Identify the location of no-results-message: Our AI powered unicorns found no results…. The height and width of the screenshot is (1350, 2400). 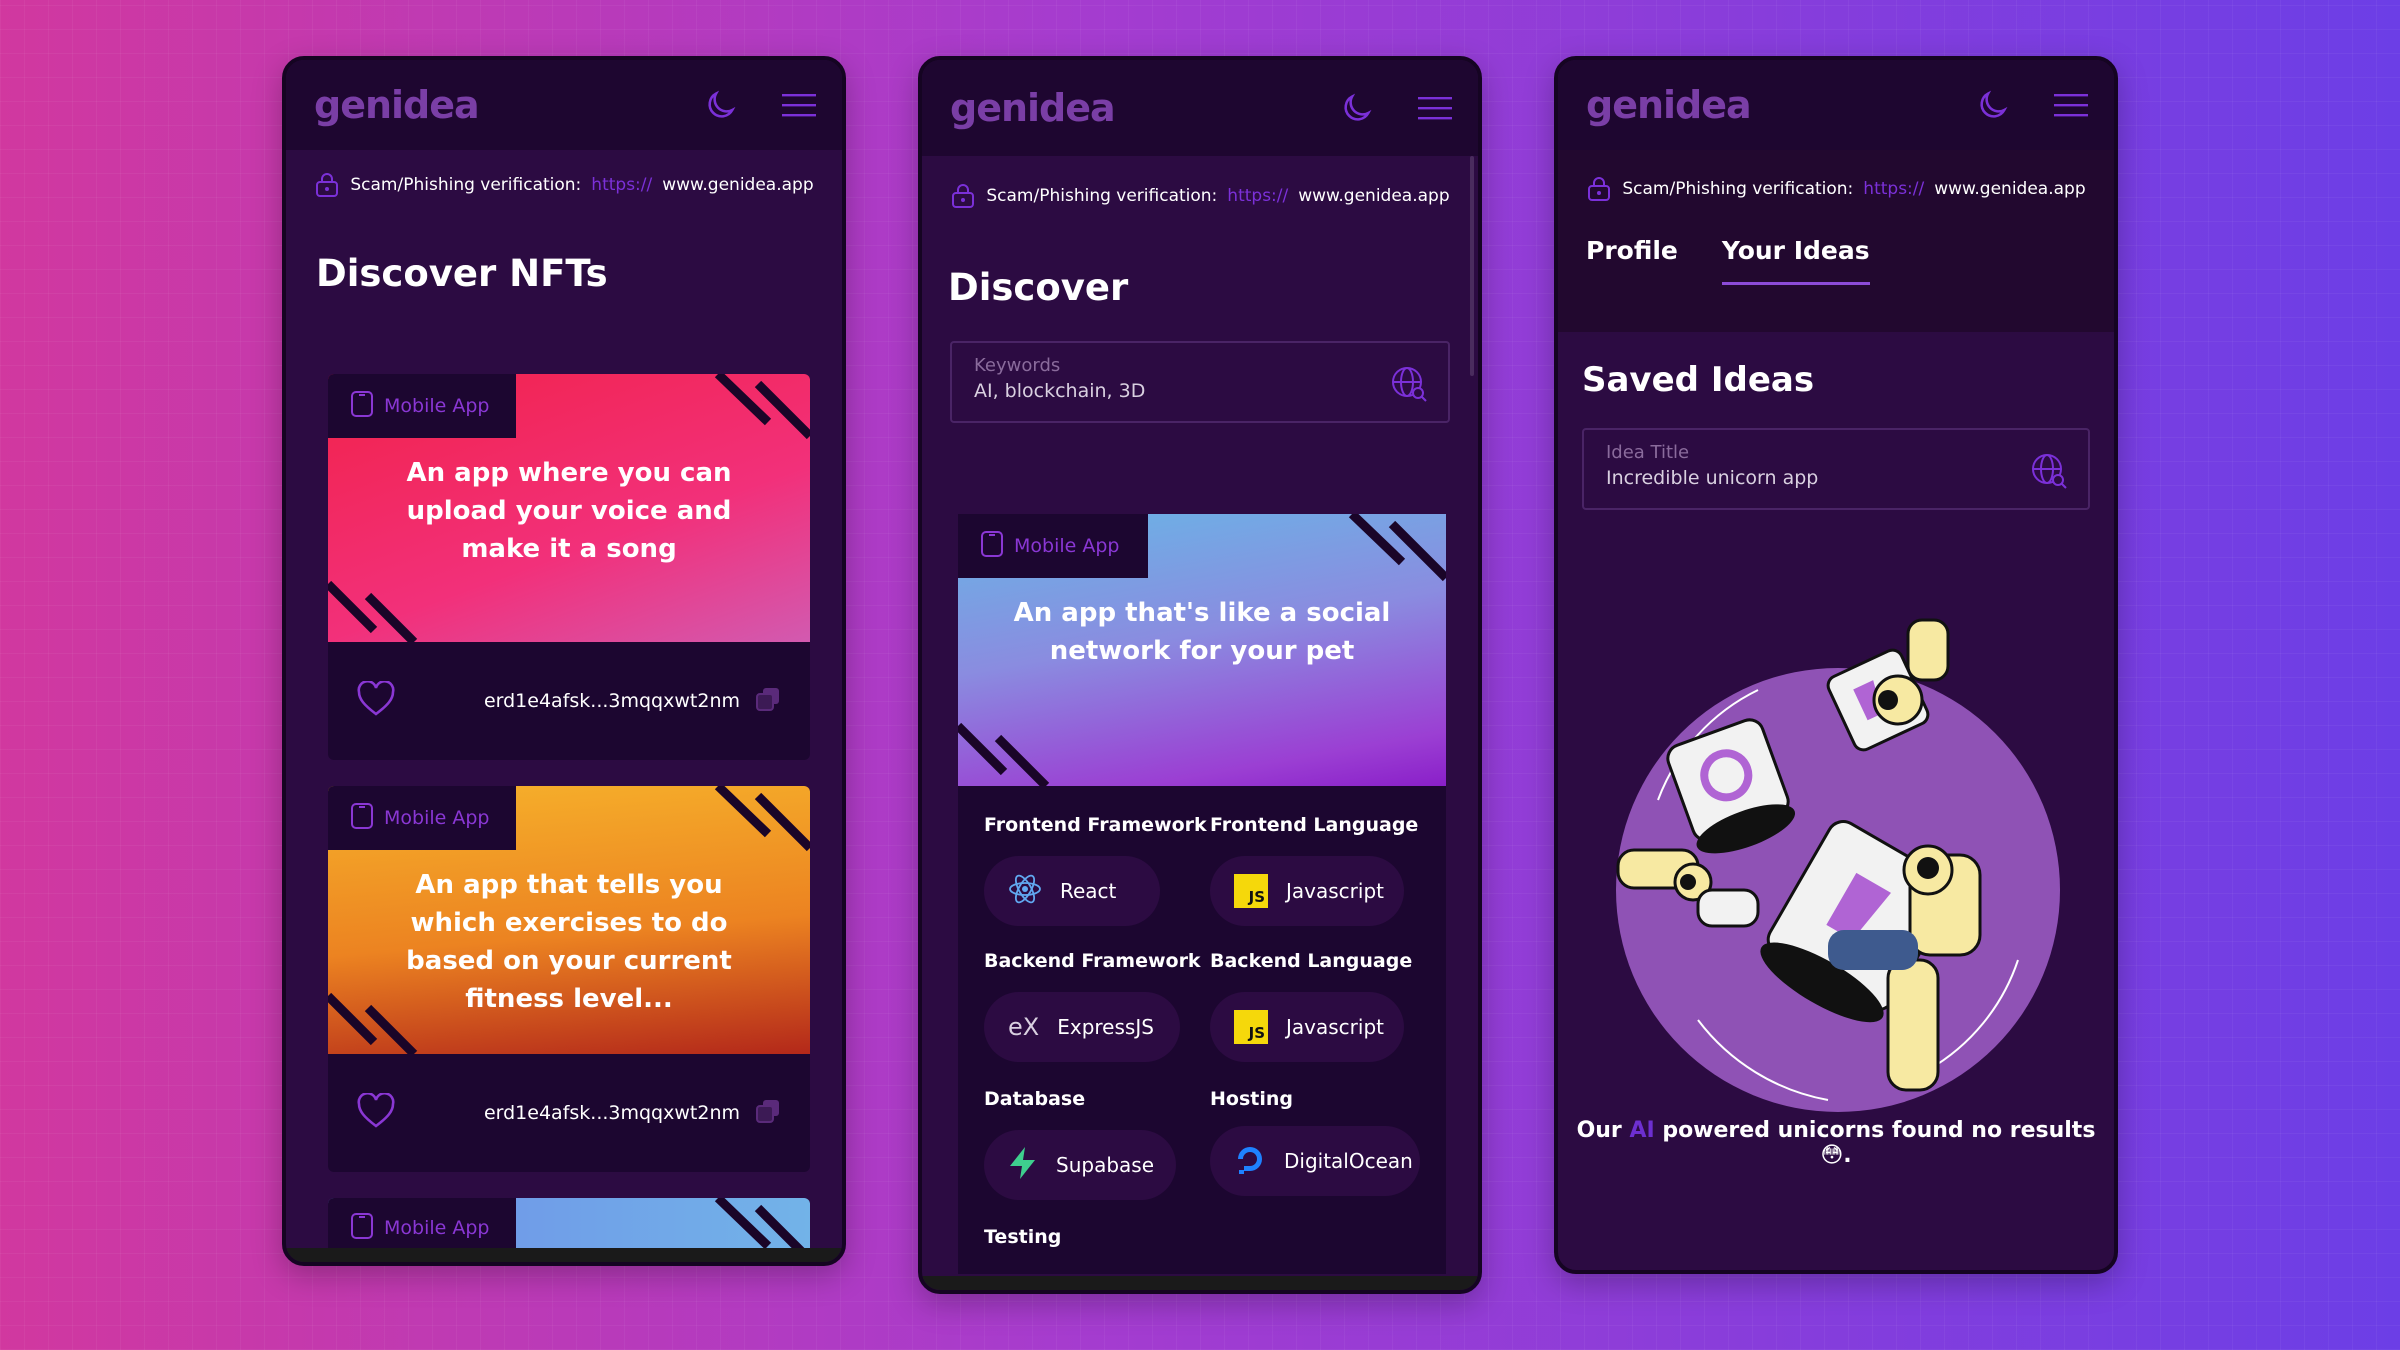
(1836, 1143).